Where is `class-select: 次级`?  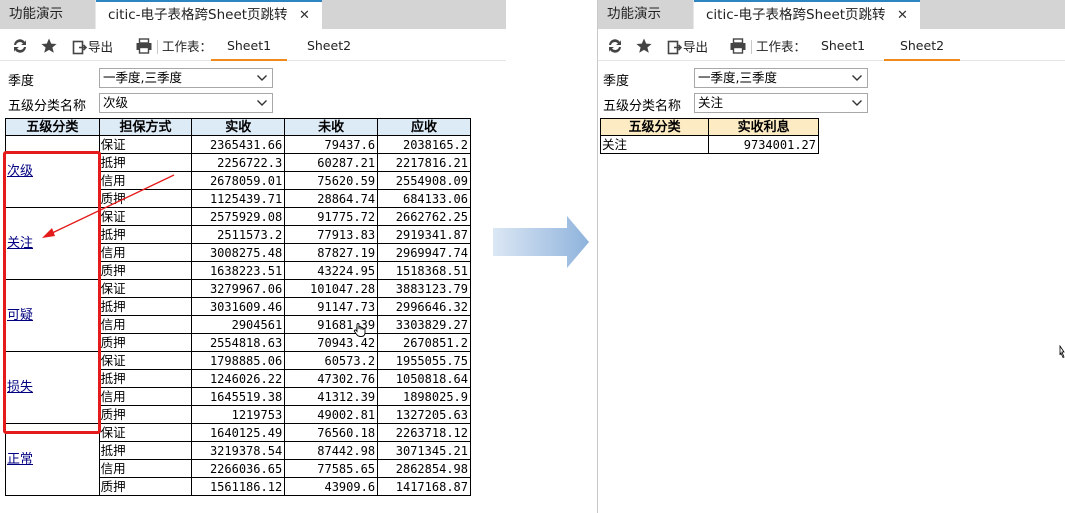
class-select: 次级 is located at coordinates (186, 103).